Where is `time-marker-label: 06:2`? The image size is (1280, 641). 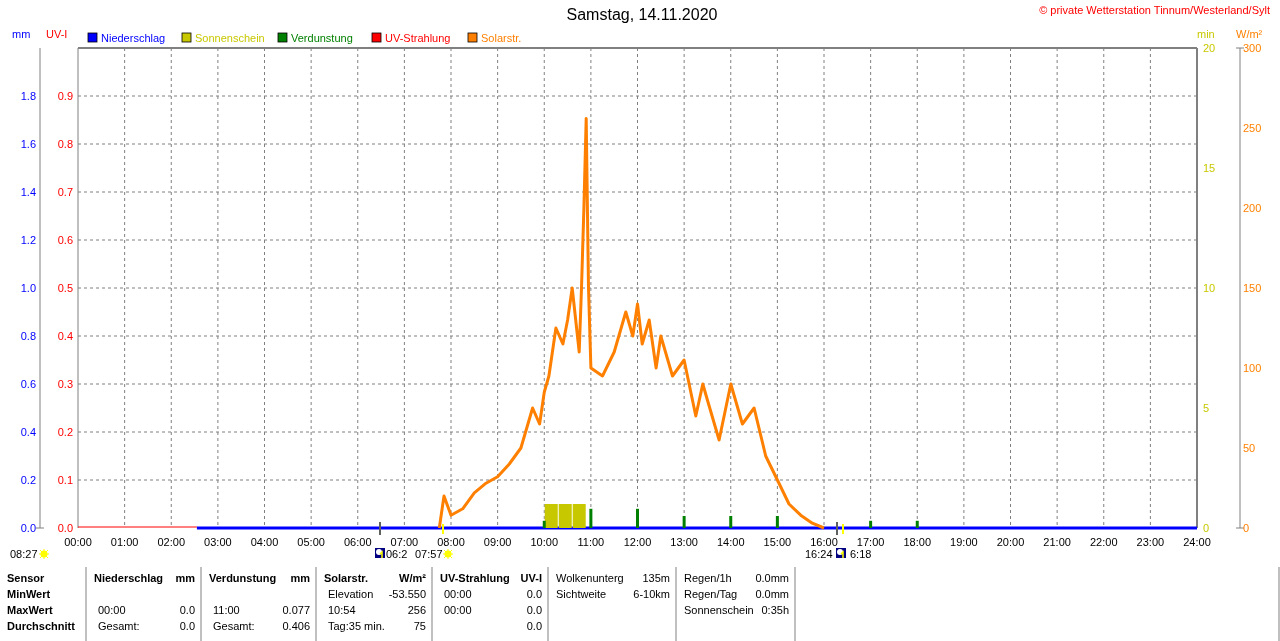 time-marker-label: 06:2 is located at coordinates (397, 554).